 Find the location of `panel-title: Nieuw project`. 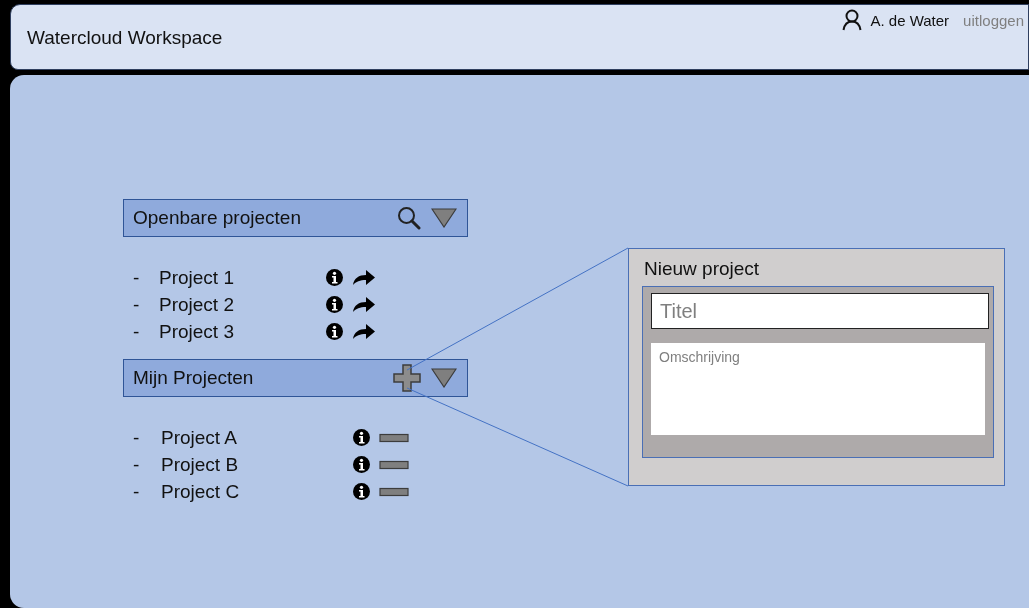

panel-title: Nieuw project is located at coordinates (702, 269).